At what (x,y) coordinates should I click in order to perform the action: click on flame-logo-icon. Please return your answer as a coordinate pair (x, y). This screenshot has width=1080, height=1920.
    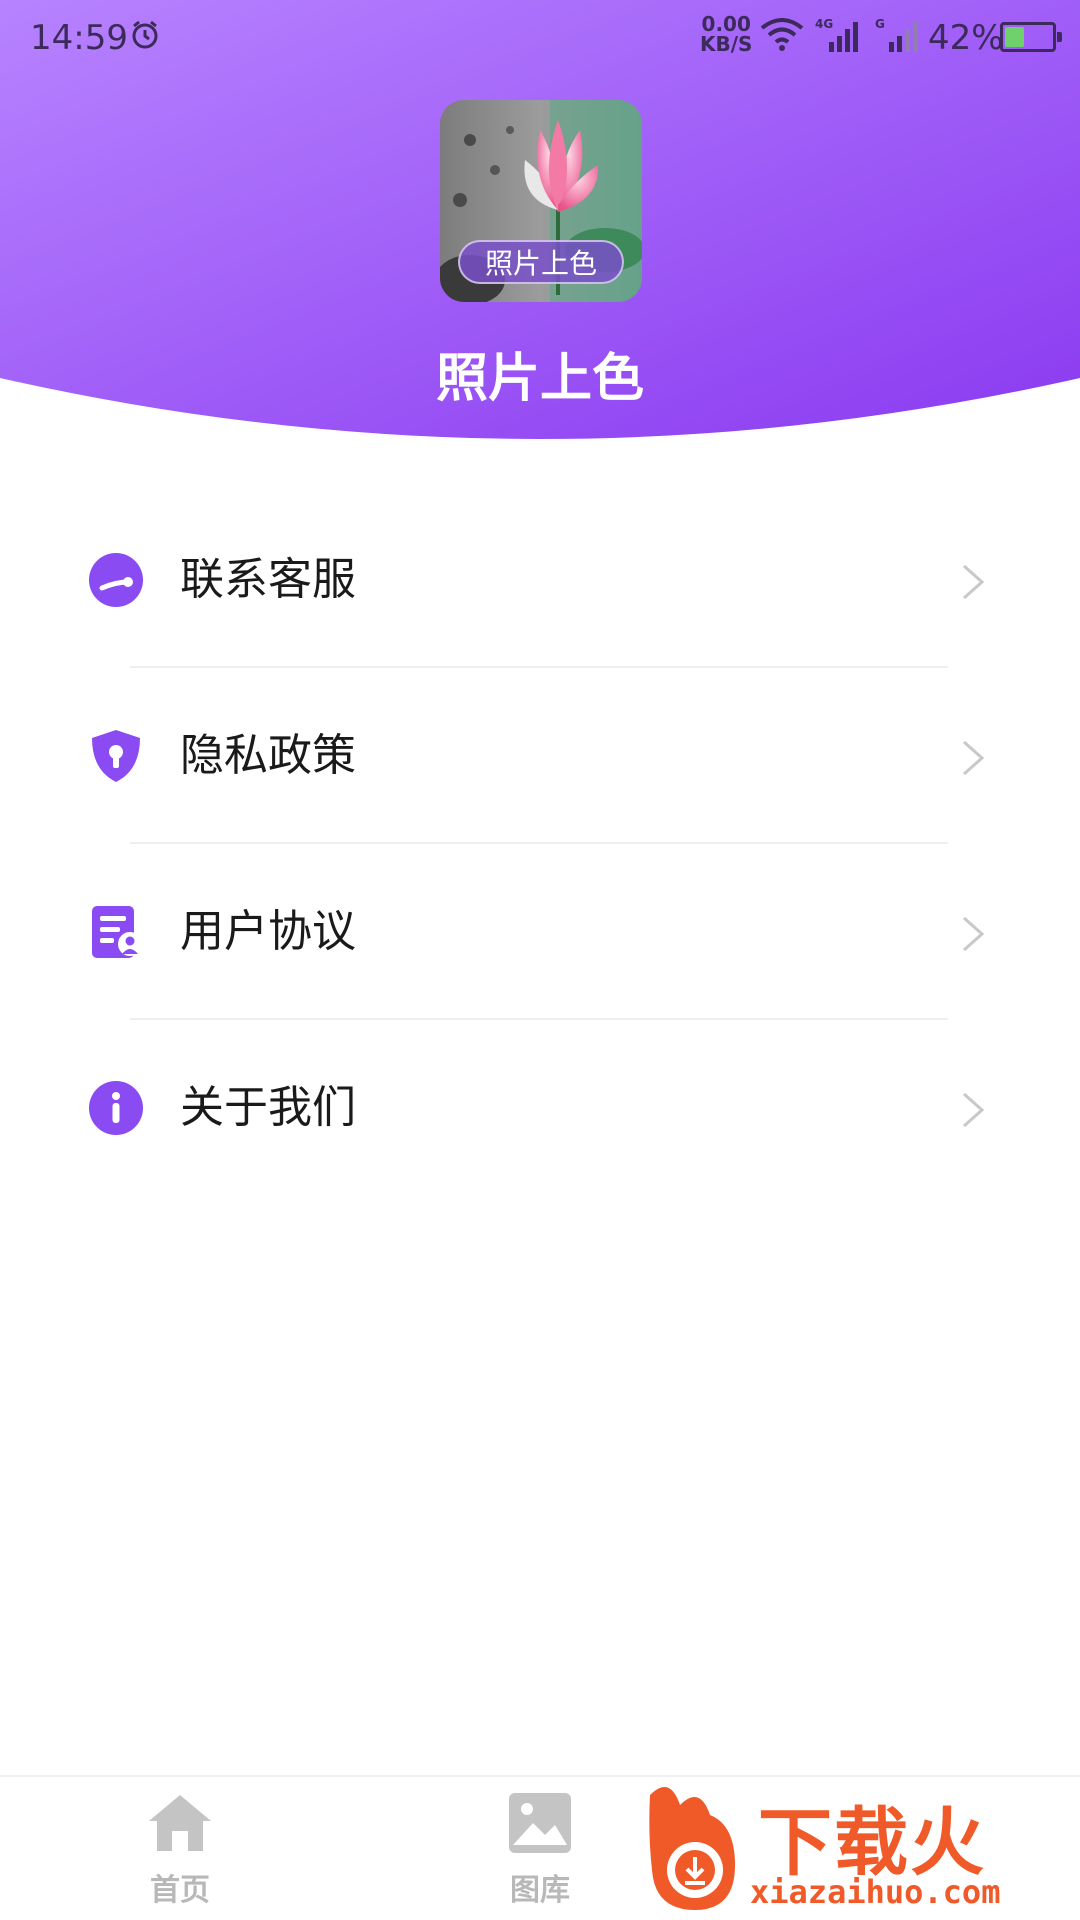
    Looking at the image, I should click on (692, 1848).